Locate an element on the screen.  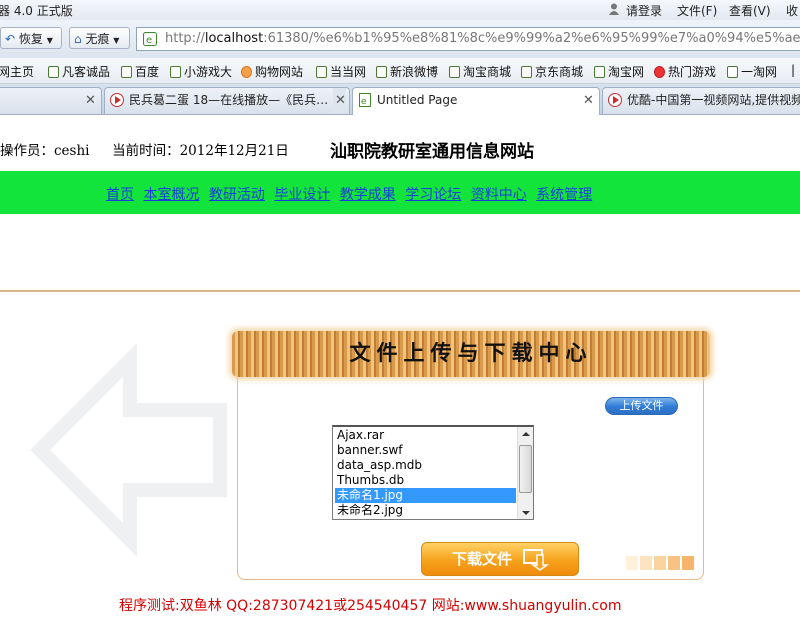
session-info: 操作员：ceshi 当前时间：2012年12月21日 is located at coordinates (144, 149).